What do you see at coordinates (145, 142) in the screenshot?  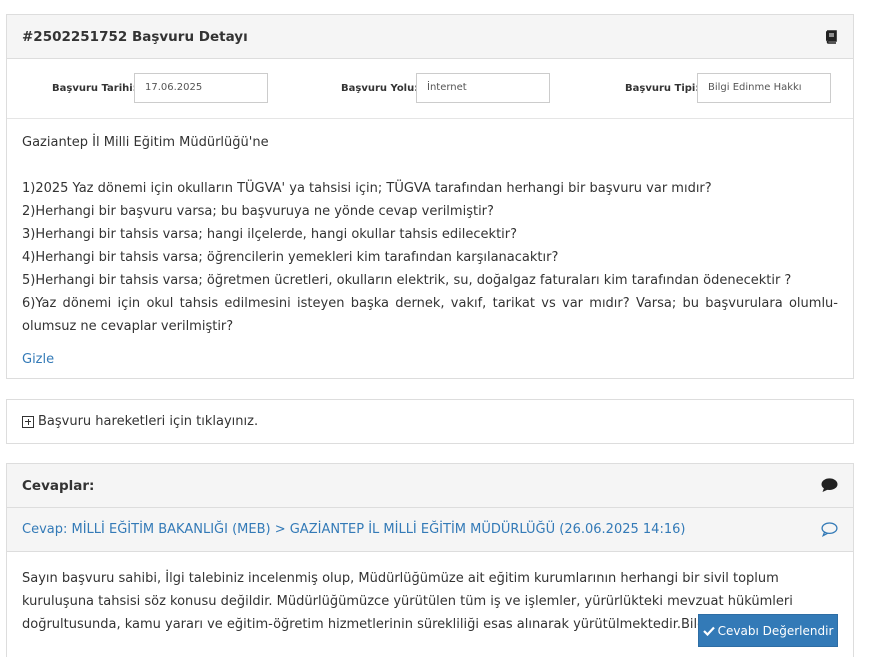 I see `addressee: Gaziantep İl Milli Eğitim Müdürlüğü'ne` at bounding box center [145, 142].